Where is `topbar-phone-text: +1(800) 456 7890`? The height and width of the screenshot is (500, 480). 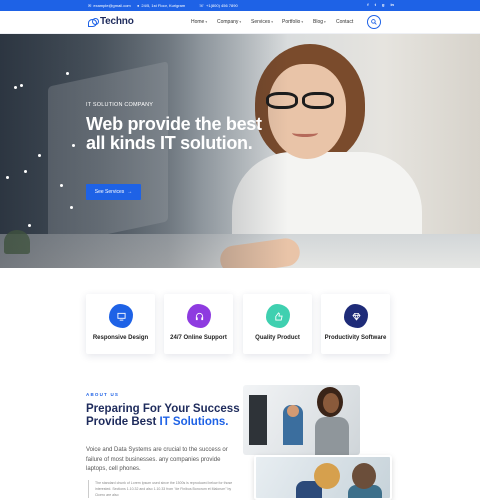
topbar-phone-text: +1(800) 456 7890 is located at coordinates (222, 5).